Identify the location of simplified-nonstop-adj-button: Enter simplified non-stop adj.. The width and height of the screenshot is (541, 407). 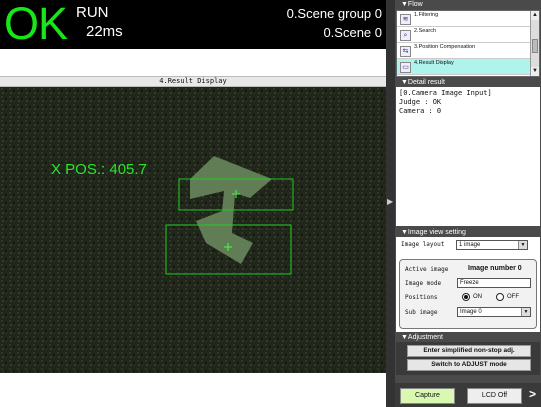
(469, 351).